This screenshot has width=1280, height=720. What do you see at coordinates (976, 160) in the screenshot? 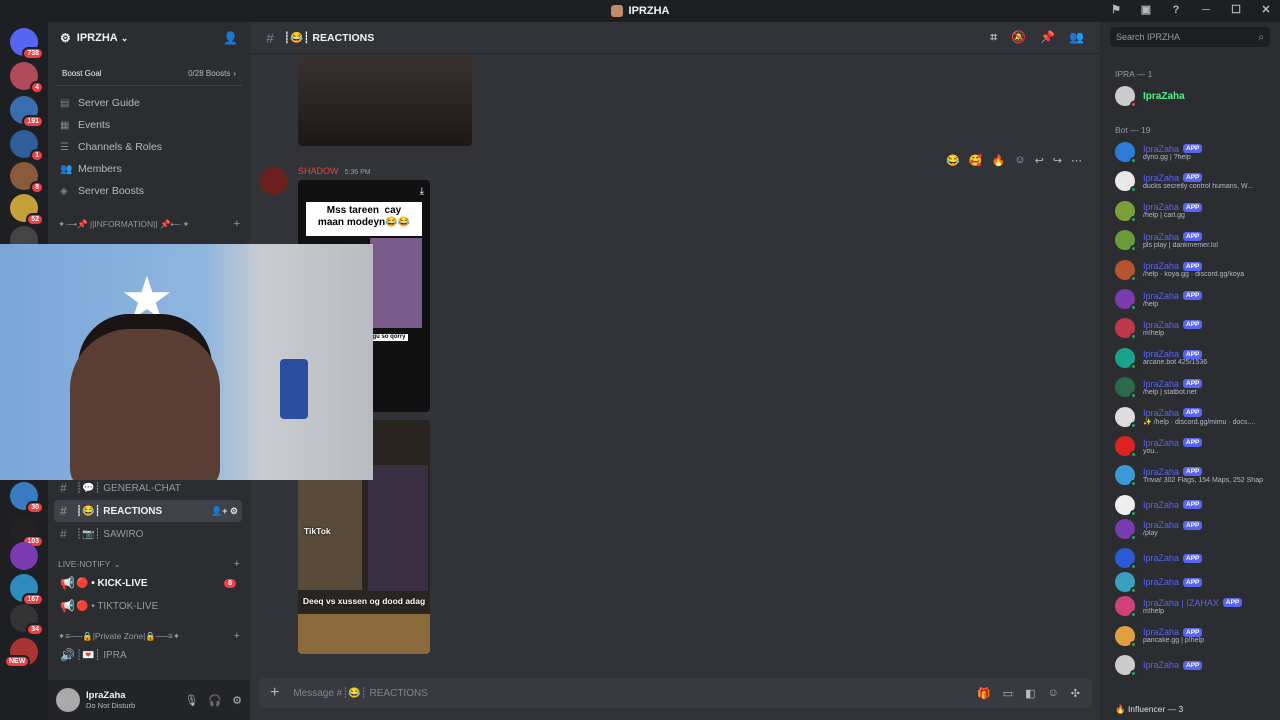
I see `reaction-love-icon: 🥰` at bounding box center [976, 160].